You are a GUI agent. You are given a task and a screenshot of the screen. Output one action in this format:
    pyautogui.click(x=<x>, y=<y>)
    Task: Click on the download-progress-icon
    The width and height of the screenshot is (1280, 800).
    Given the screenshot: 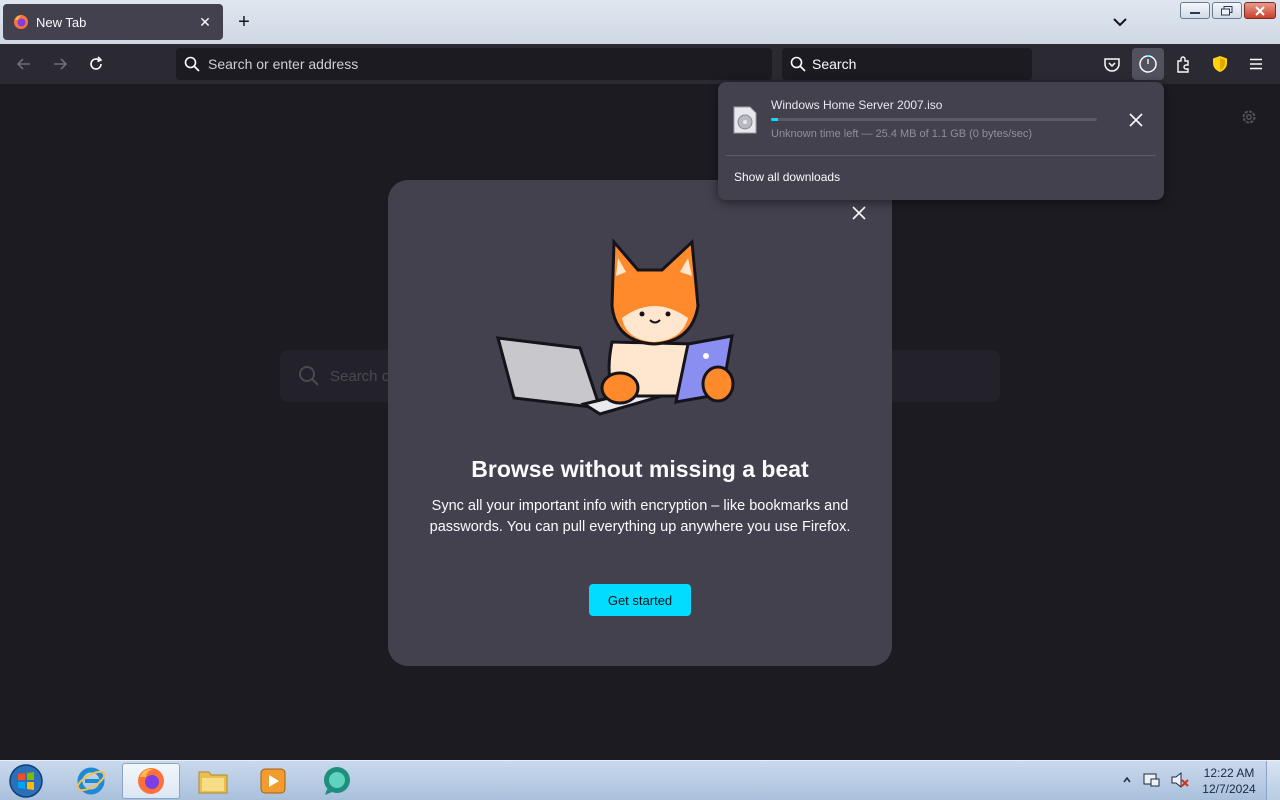 What is the action you would take?
    pyautogui.click(x=1148, y=64)
    